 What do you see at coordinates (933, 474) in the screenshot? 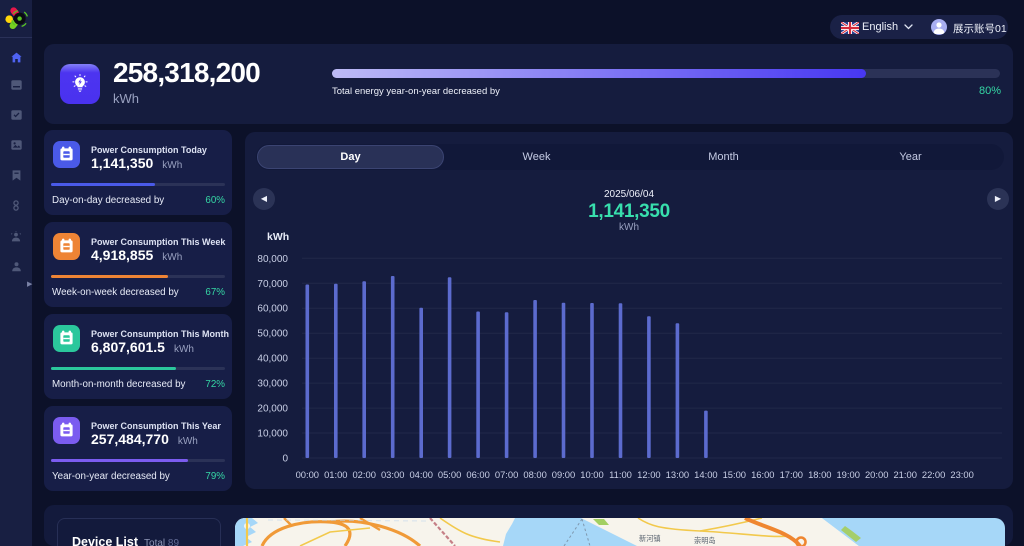
I see `svg-text: 22:00` at bounding box center [933, 474].